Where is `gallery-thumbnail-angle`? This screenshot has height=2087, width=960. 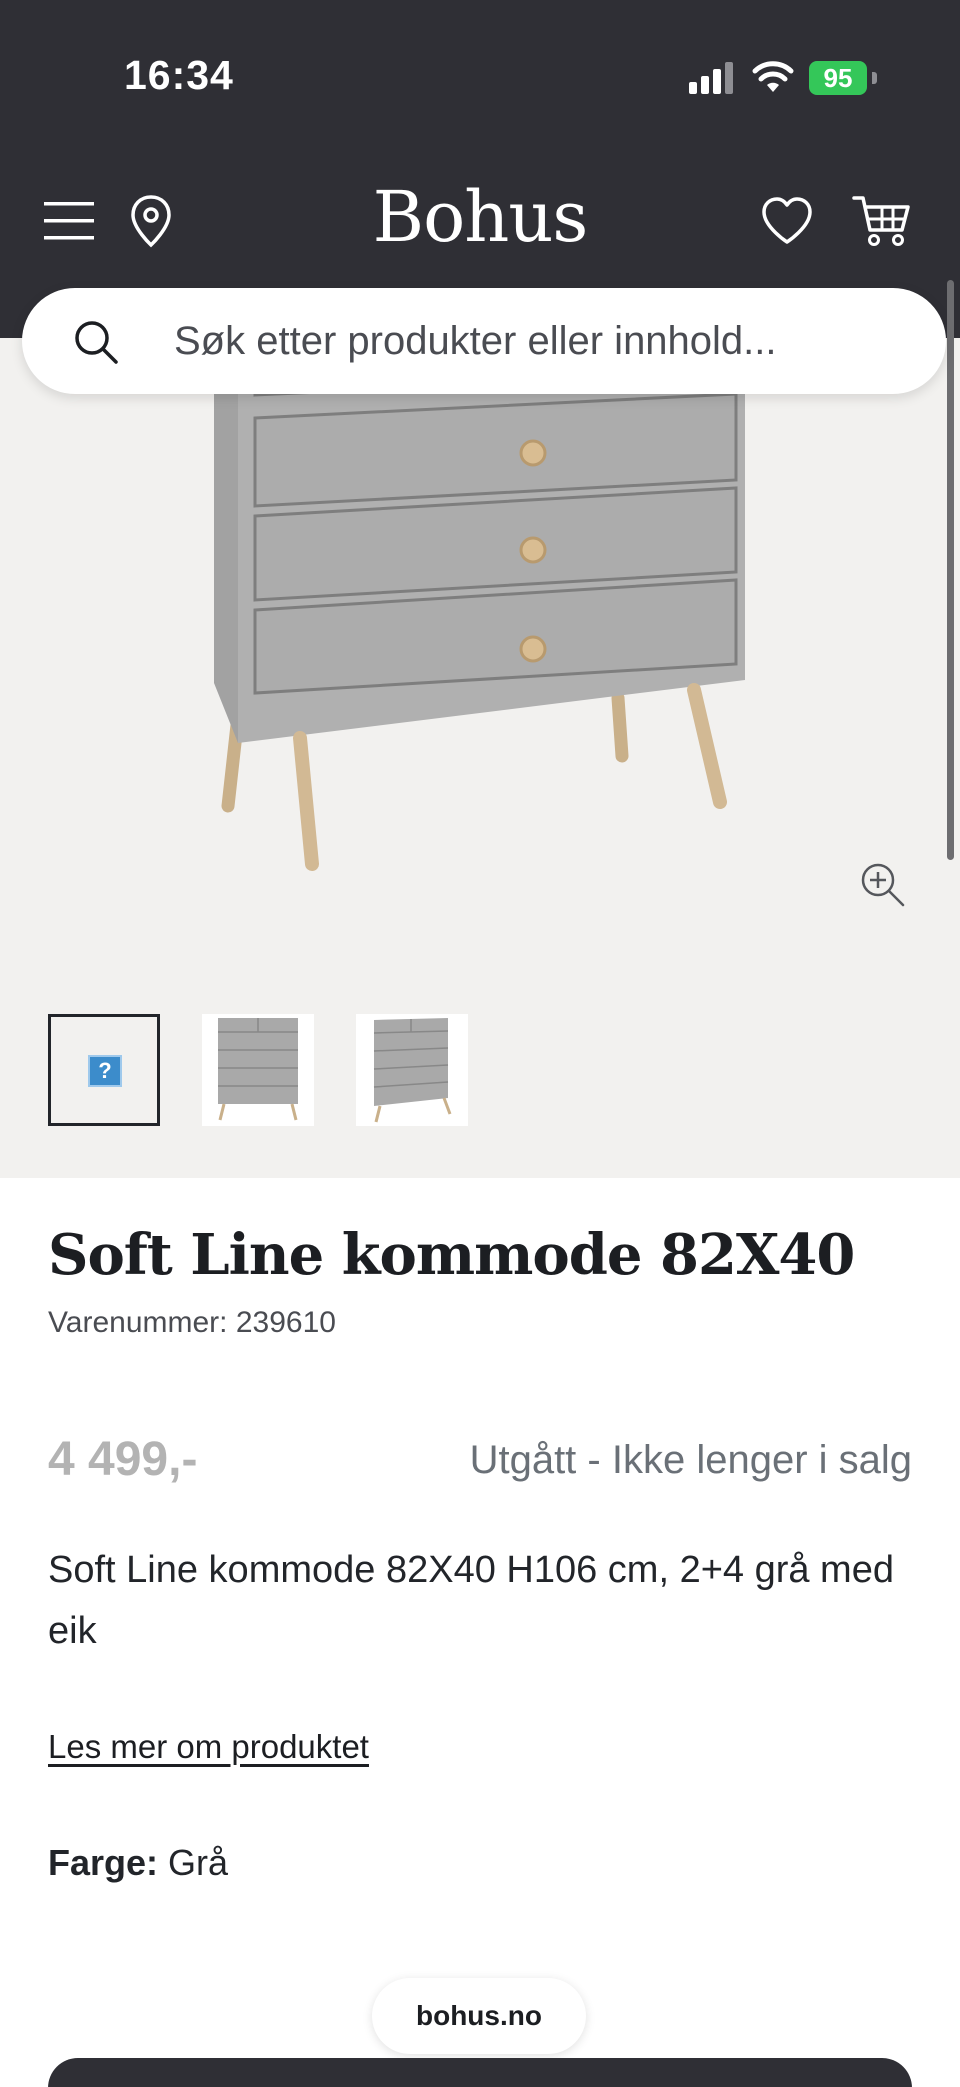
gallery-thumbnail-angle is located at coordinates (412, 1070).